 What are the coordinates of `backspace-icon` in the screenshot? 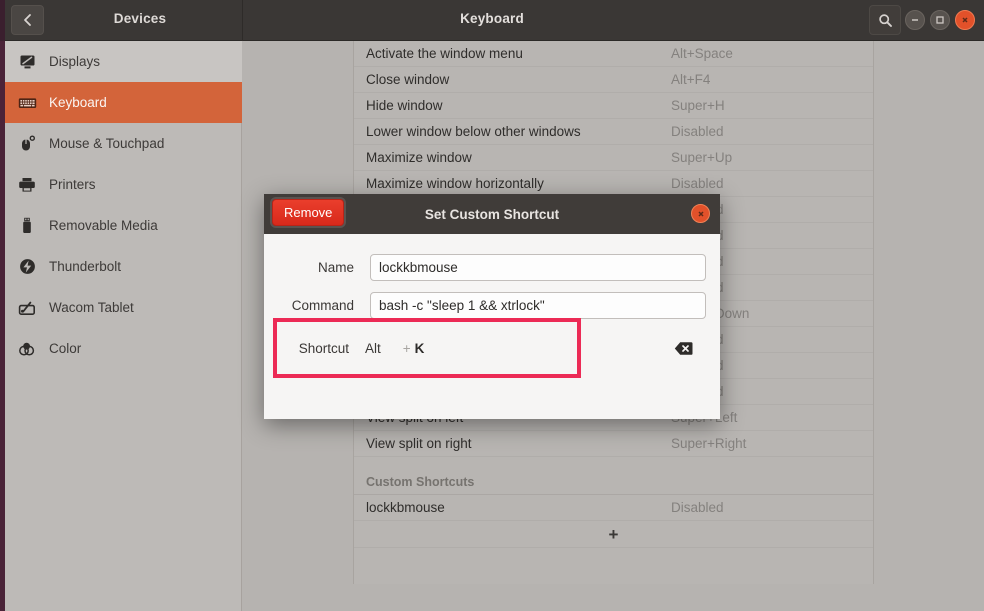 It's located at (683, 348).